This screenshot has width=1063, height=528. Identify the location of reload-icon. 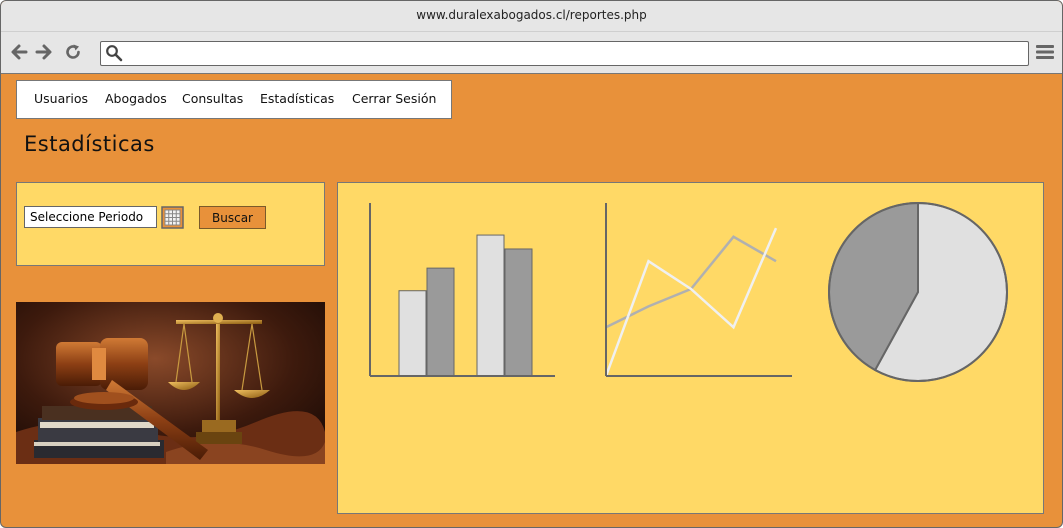
(73, 52).